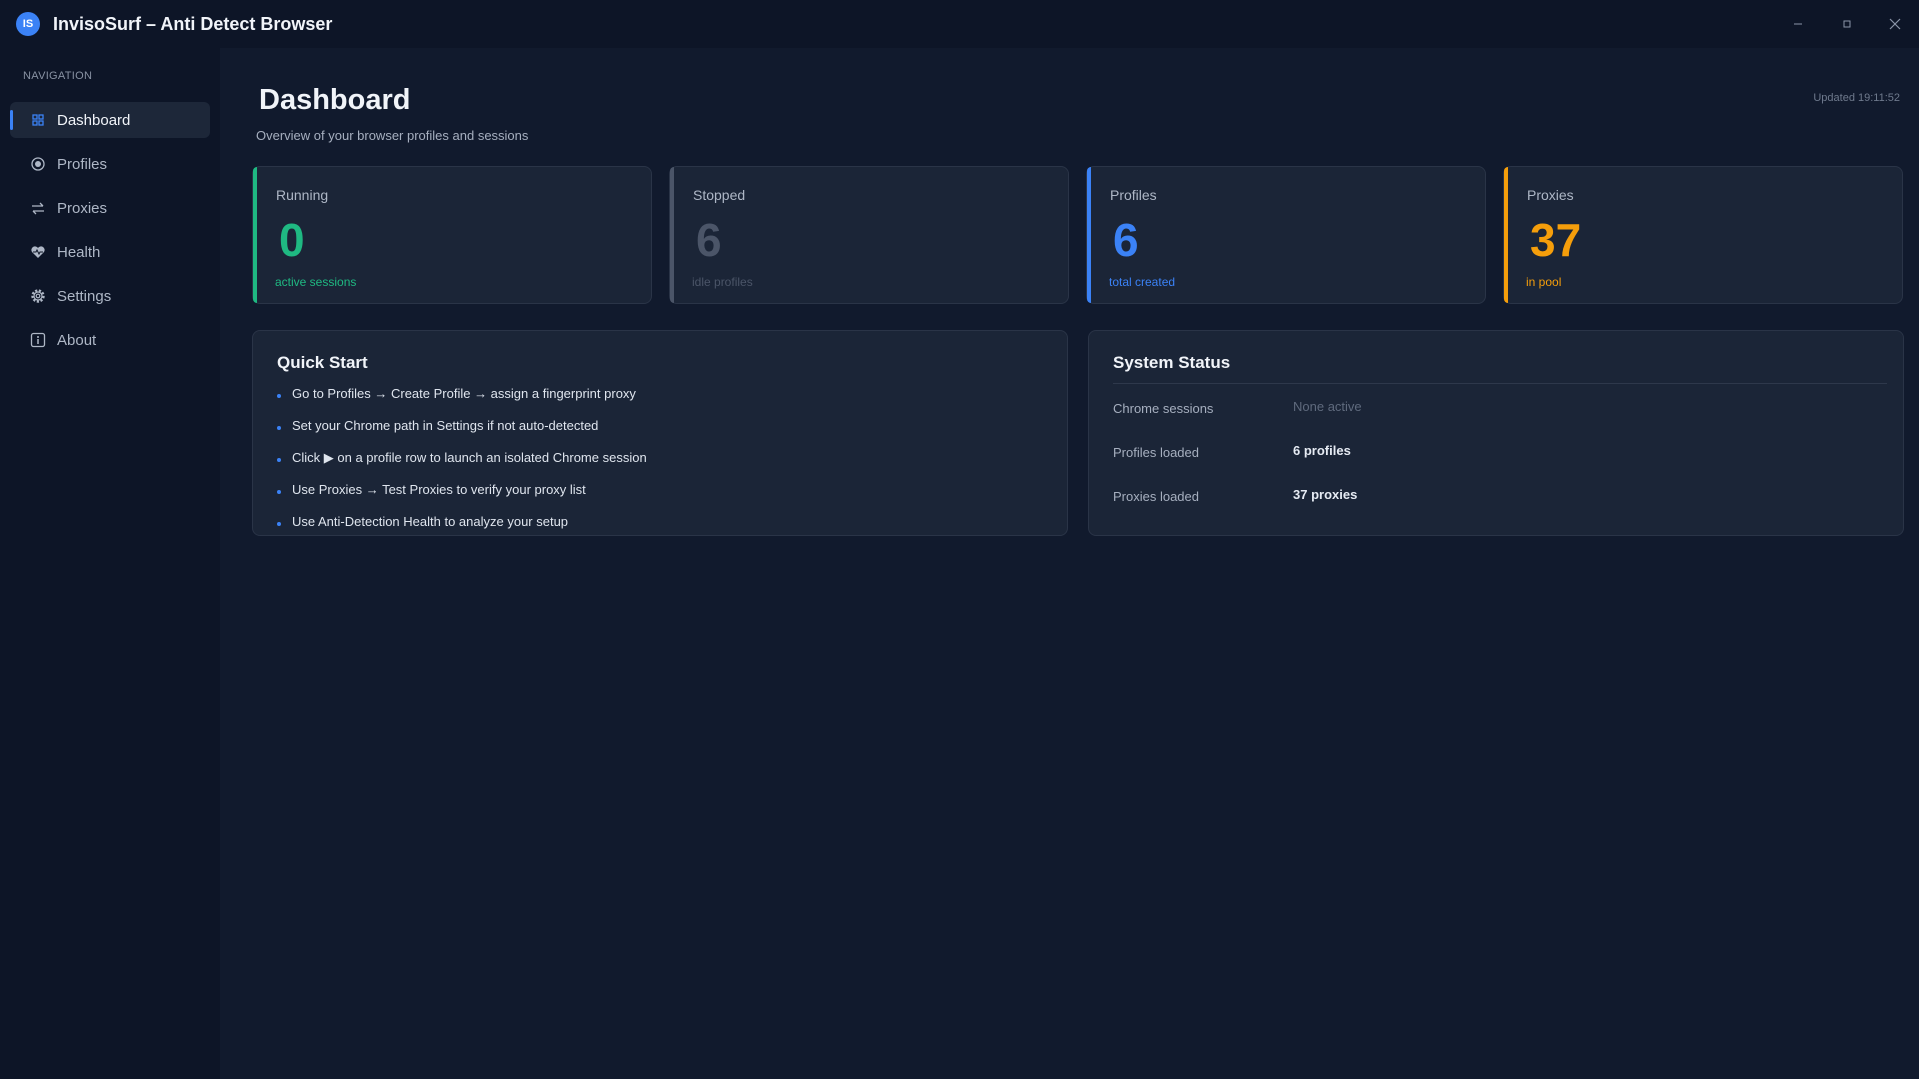 This screenshot has width=1919, height=1079. What do you see at coordinates (722, 282) in the screenshot?
I see `stat-sub: idle profiles` at bounding box center [722, 282].